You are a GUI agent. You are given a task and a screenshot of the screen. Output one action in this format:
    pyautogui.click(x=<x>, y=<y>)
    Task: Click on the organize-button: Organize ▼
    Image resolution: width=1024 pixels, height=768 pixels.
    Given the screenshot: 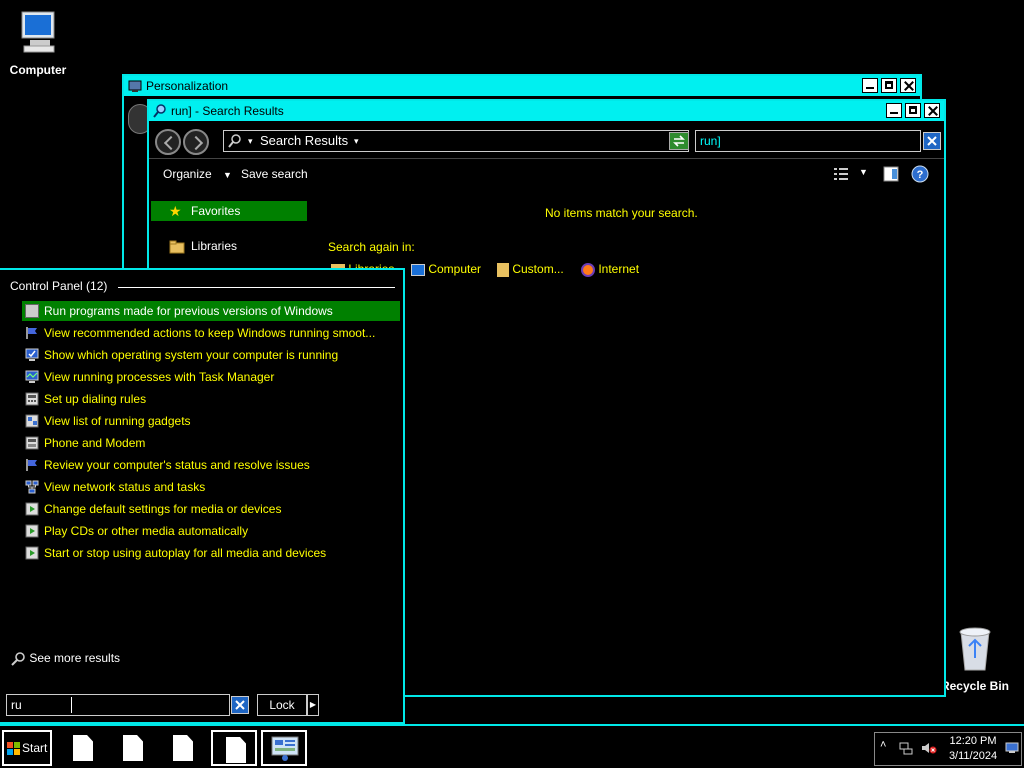 What is the action you would take?
    pyautogui.click(x=197, y=174)
    